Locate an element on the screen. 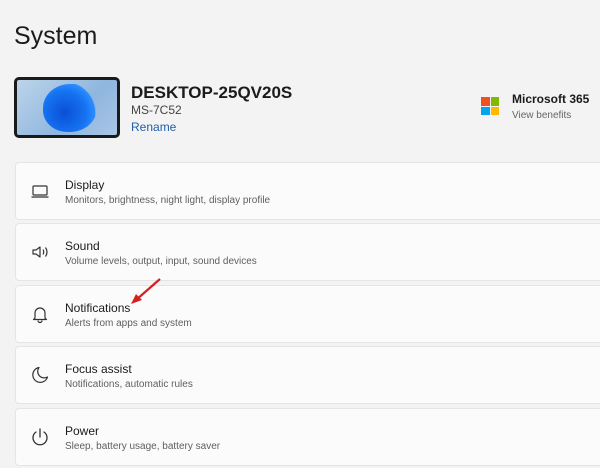 The width and height of the screenshot is (600, 468). power-icon is located at coordinates (40, 437).